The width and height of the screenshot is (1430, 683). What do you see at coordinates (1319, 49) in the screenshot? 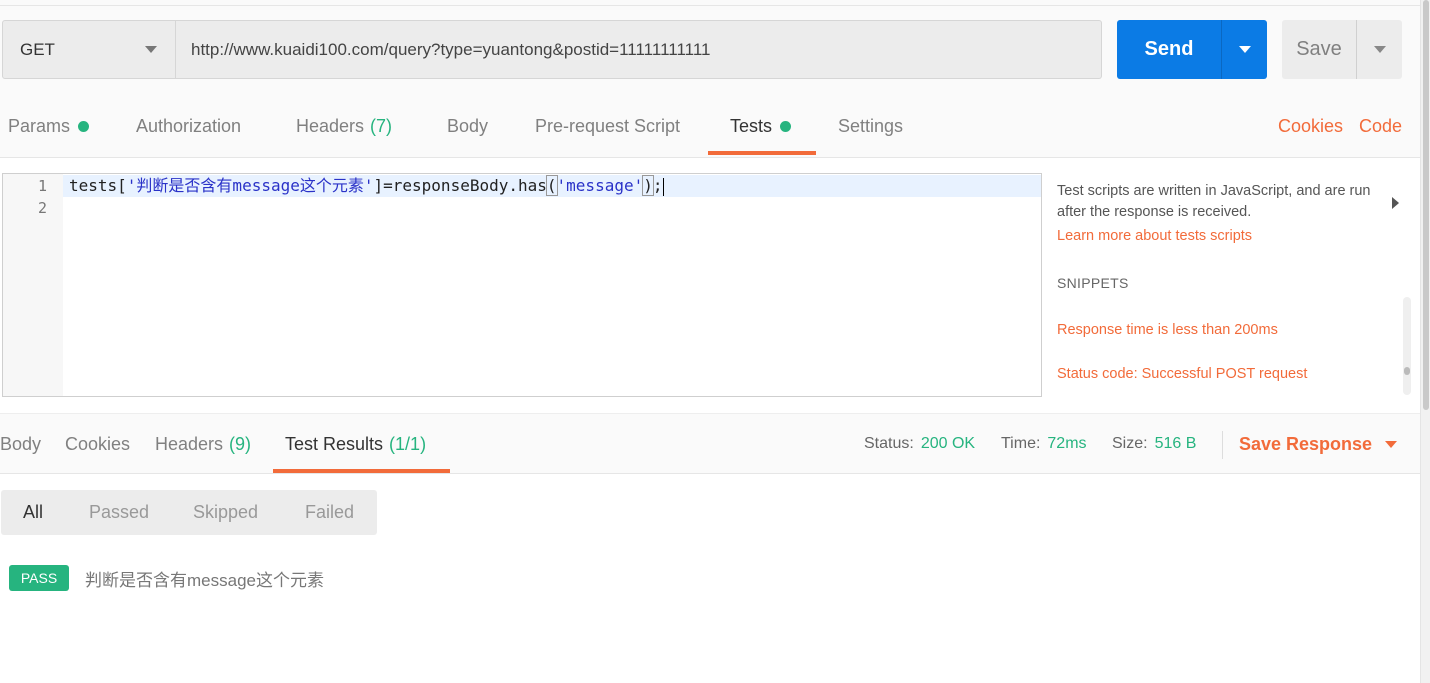
I see `save-button: Save` at bounding box center [1319, 49].